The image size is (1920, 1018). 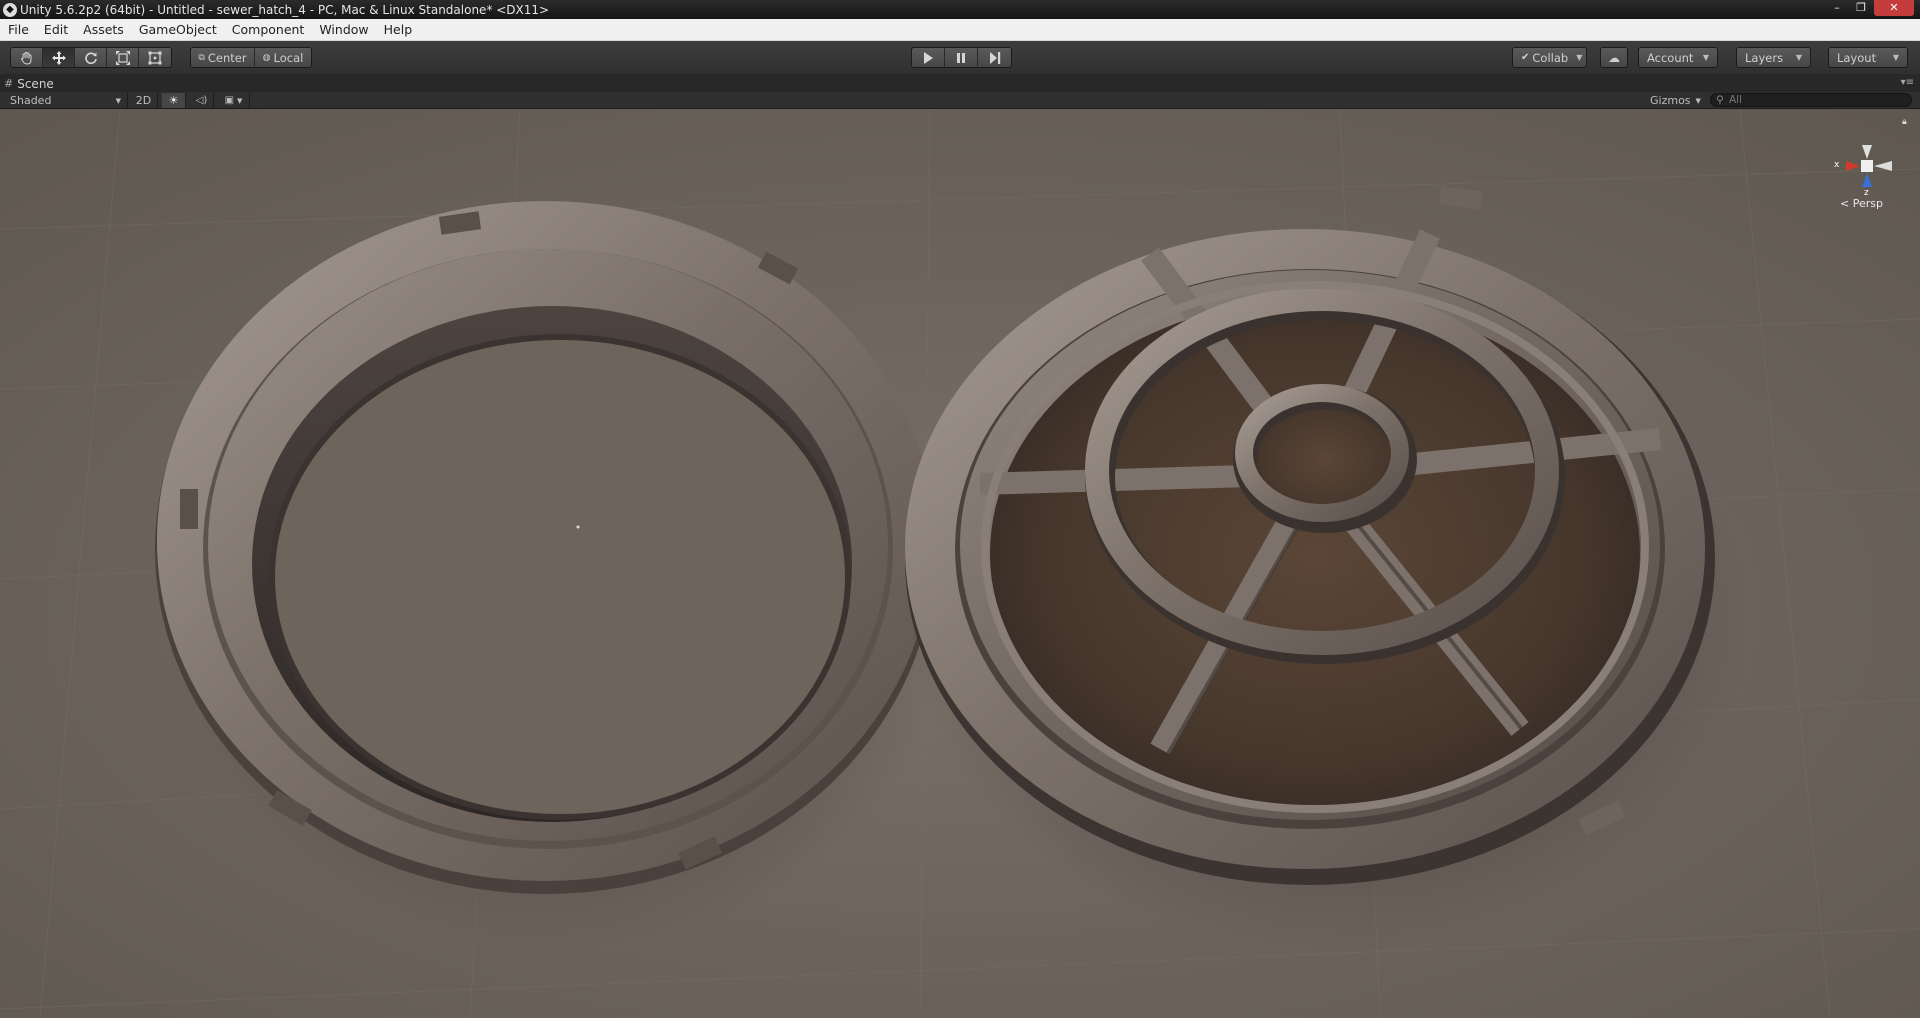 I want to click on scene-search-field: ⚲ All, so click(x=1811, y=100).